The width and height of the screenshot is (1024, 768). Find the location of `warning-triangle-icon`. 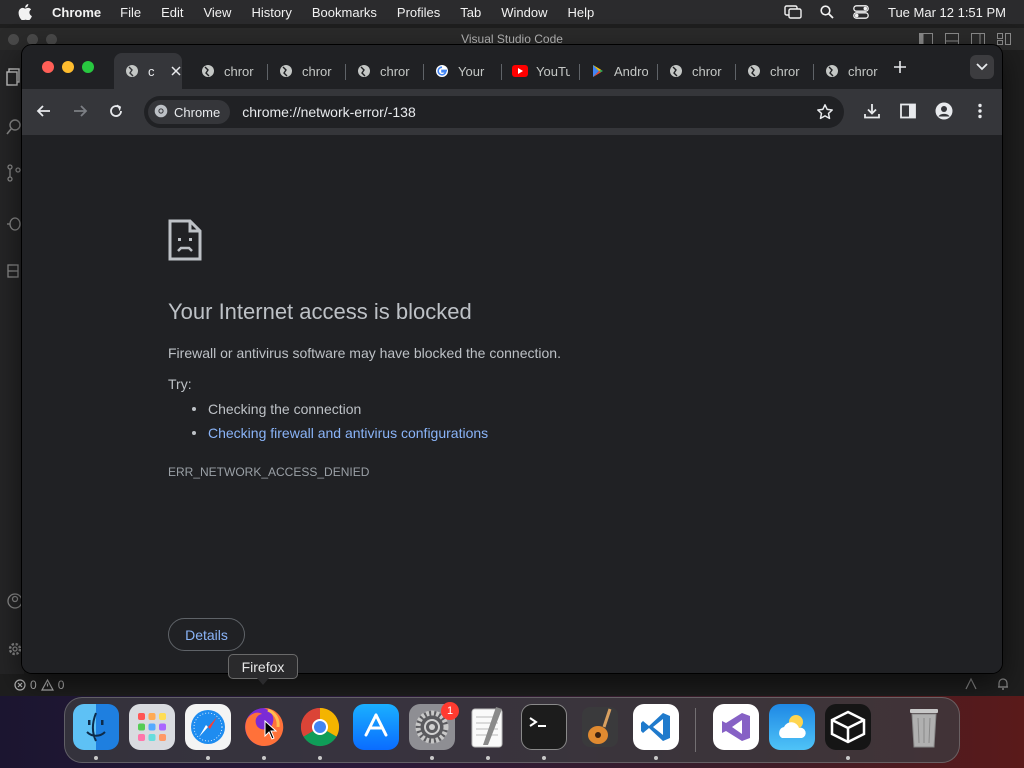

warning-triangle-icon is located at coordinates (47, 685).